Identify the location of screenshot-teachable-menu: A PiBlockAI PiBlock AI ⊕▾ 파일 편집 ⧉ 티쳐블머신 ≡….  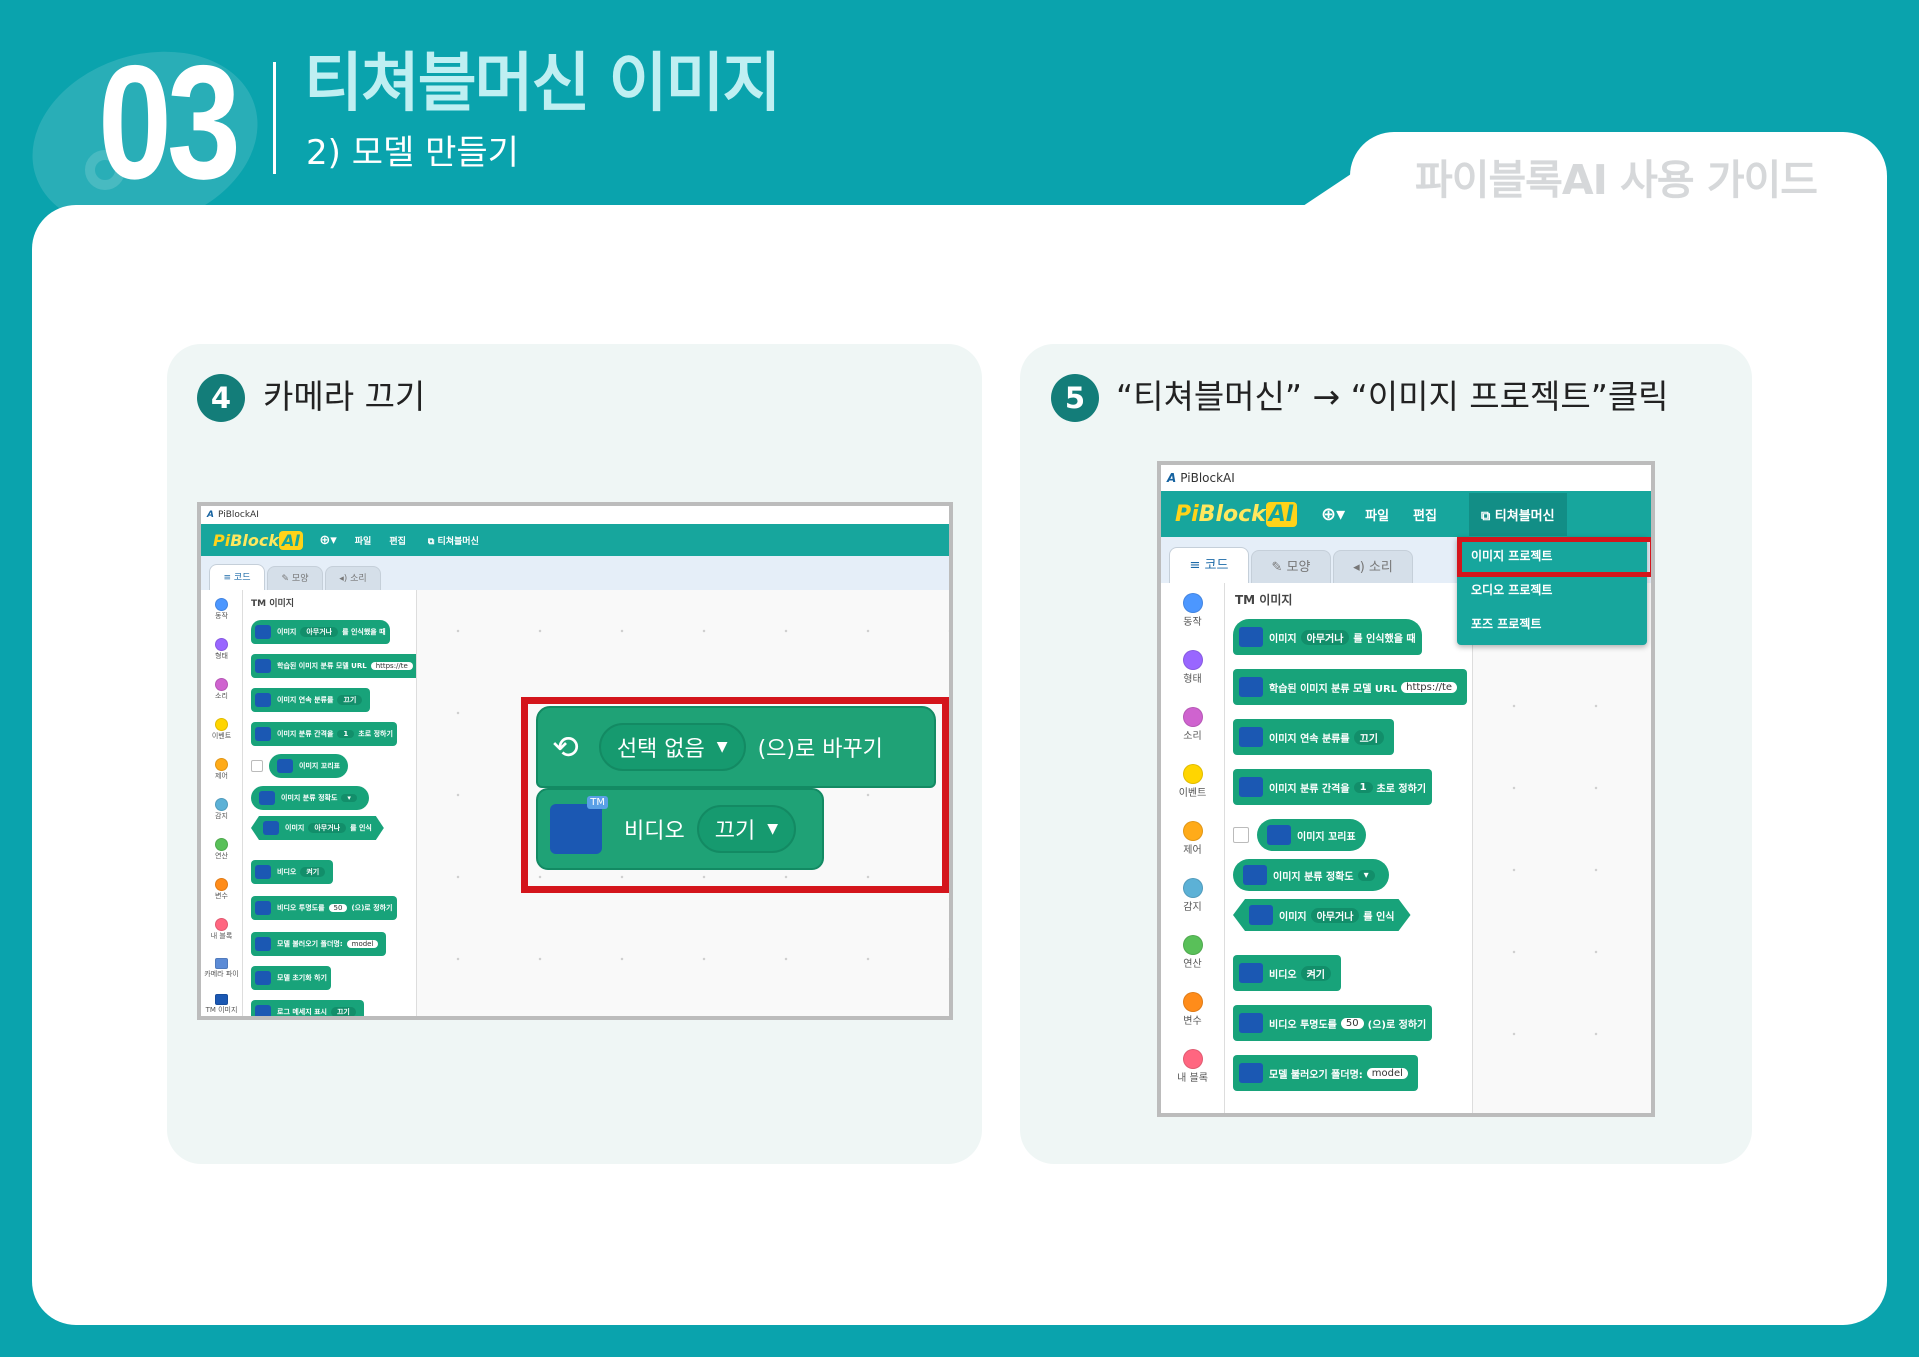
(1406, 789).